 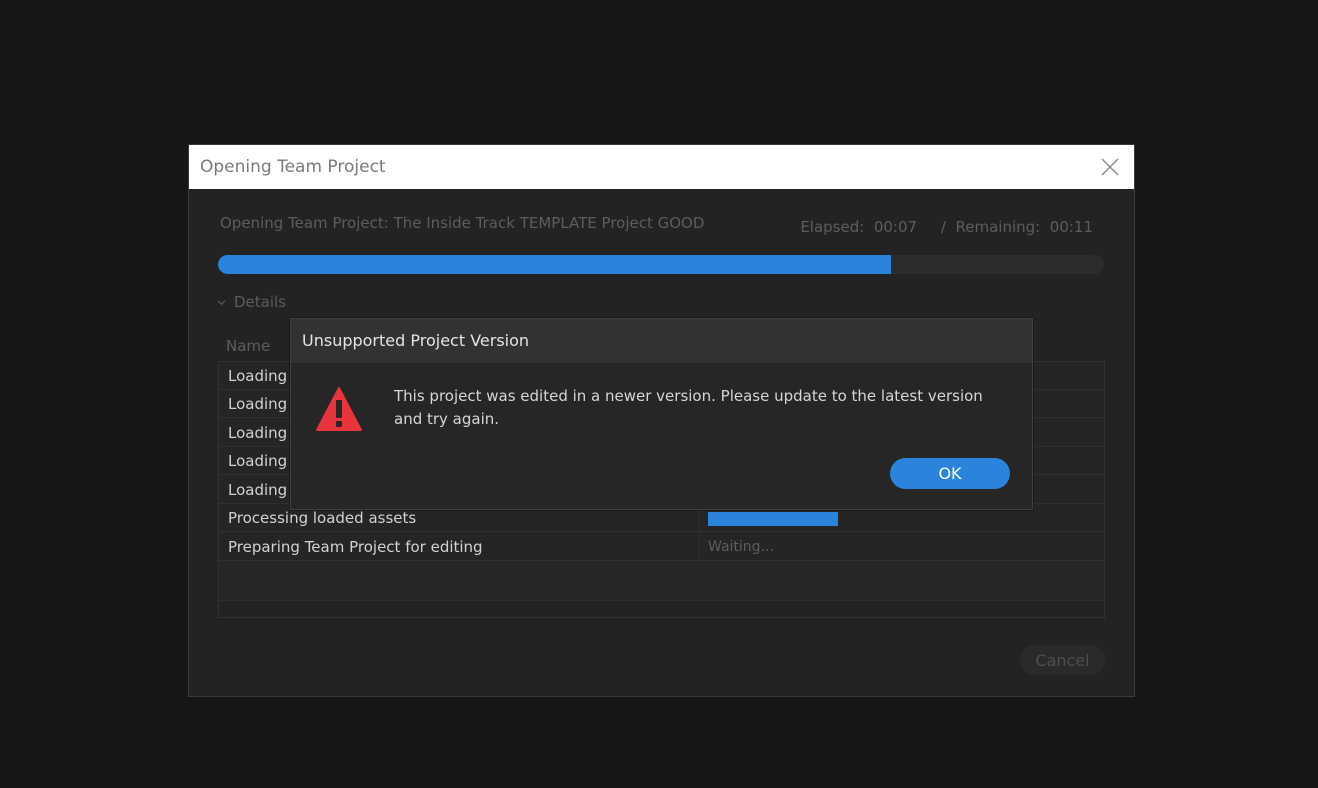 What do you see at coordinates (355, 547) in the screenshot?
I see `row-name: Preparing Team Project for editing` at bounding box center [355, 547].